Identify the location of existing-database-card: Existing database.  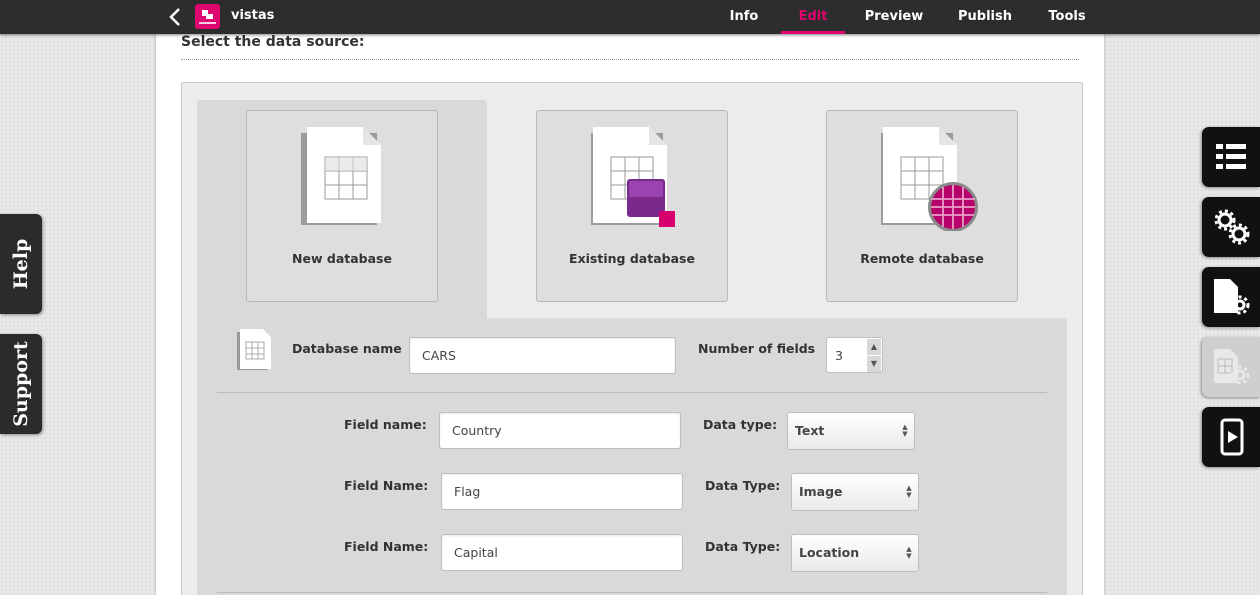
(632, 206).